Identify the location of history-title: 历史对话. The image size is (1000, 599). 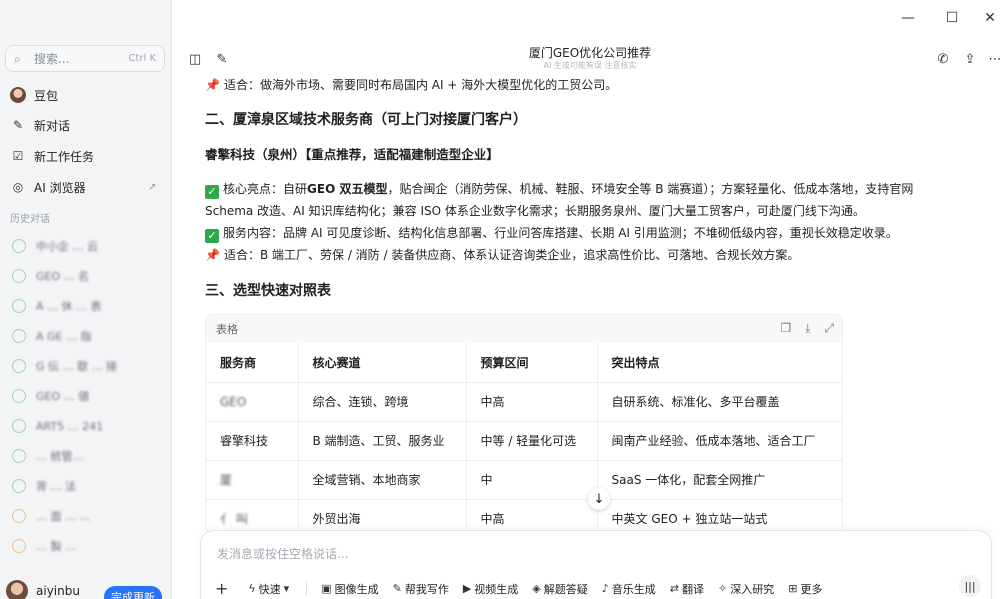
(30, 219).